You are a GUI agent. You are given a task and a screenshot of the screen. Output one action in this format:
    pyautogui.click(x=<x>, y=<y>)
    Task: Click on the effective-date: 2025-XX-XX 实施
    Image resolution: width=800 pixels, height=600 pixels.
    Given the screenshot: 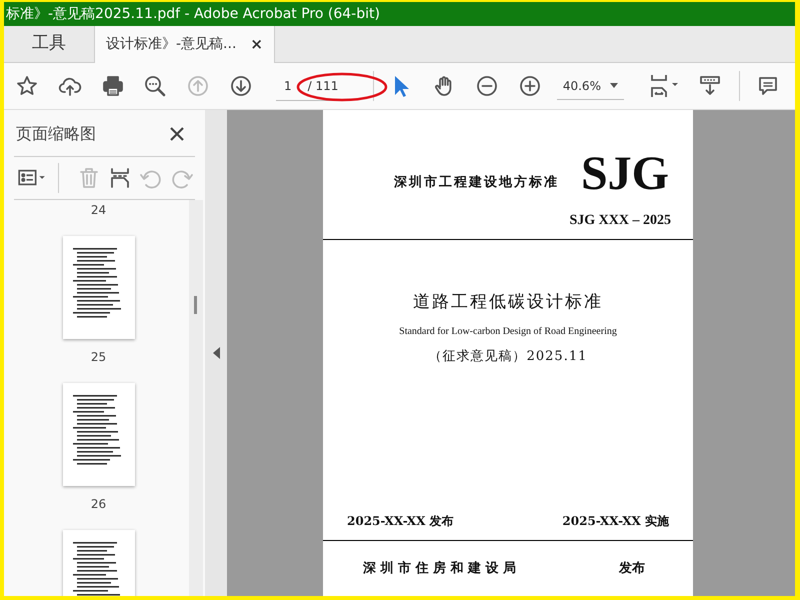 What is the action you would take?
    pyautogui.click(x=615, y=521)
    